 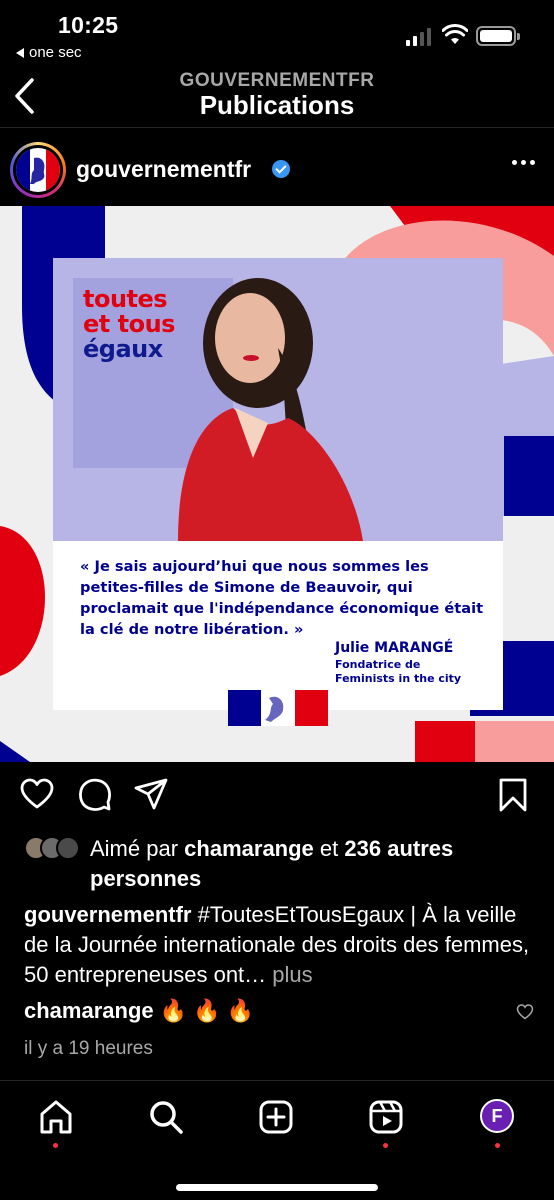 What do you see at coordinates (151, 794) in the screenshot?
I see `share-send-icon` at bounding box center [151, 794].